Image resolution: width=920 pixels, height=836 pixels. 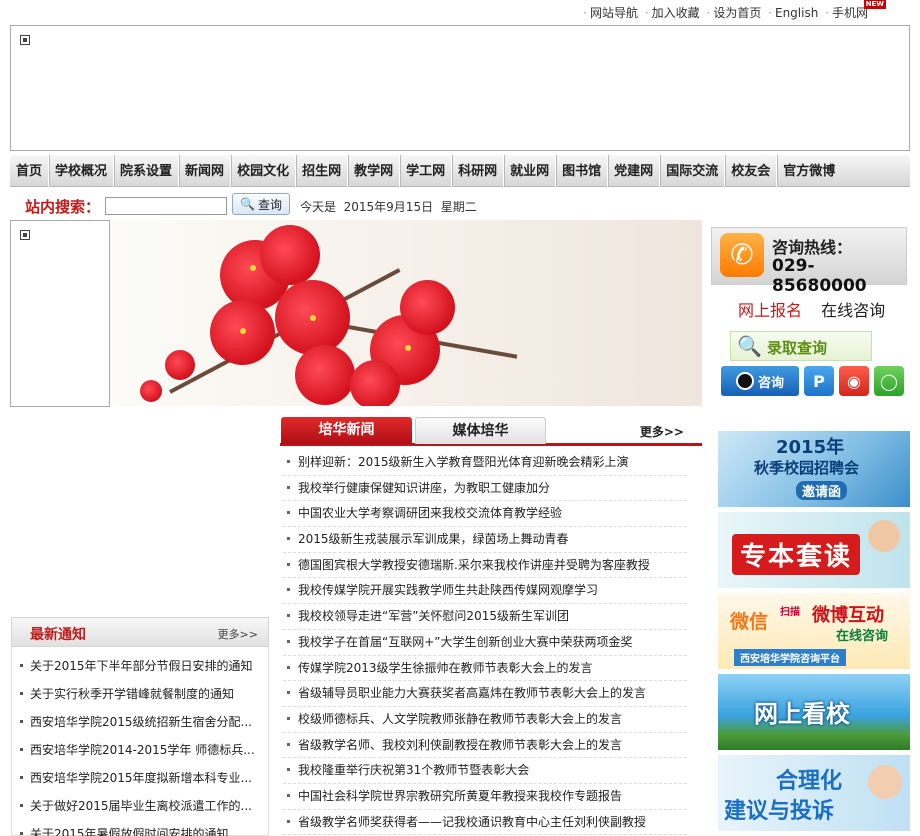 What do you see at coordinates (814, 793) in the screenshot?
I see `banner-suggestions-complaints: 合理化 建议与投诉` at bounding box center [814, 793].